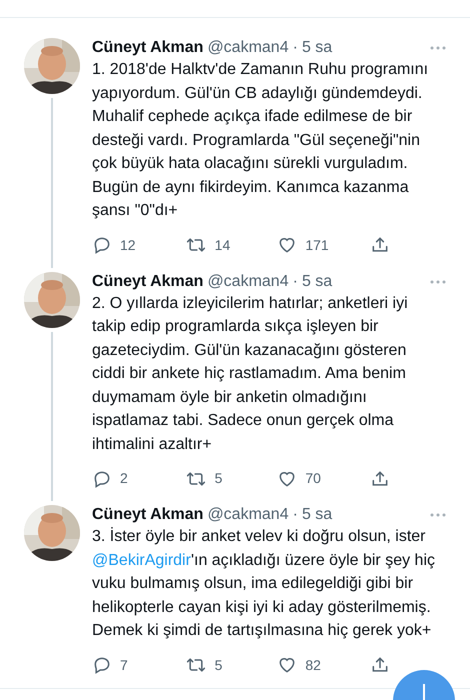 This screenshot has height=700, width=470. What do you see at coordinates (207, 245) in the screenshot?
I see `retweet-button: 14` at bounding box center [207, 245].